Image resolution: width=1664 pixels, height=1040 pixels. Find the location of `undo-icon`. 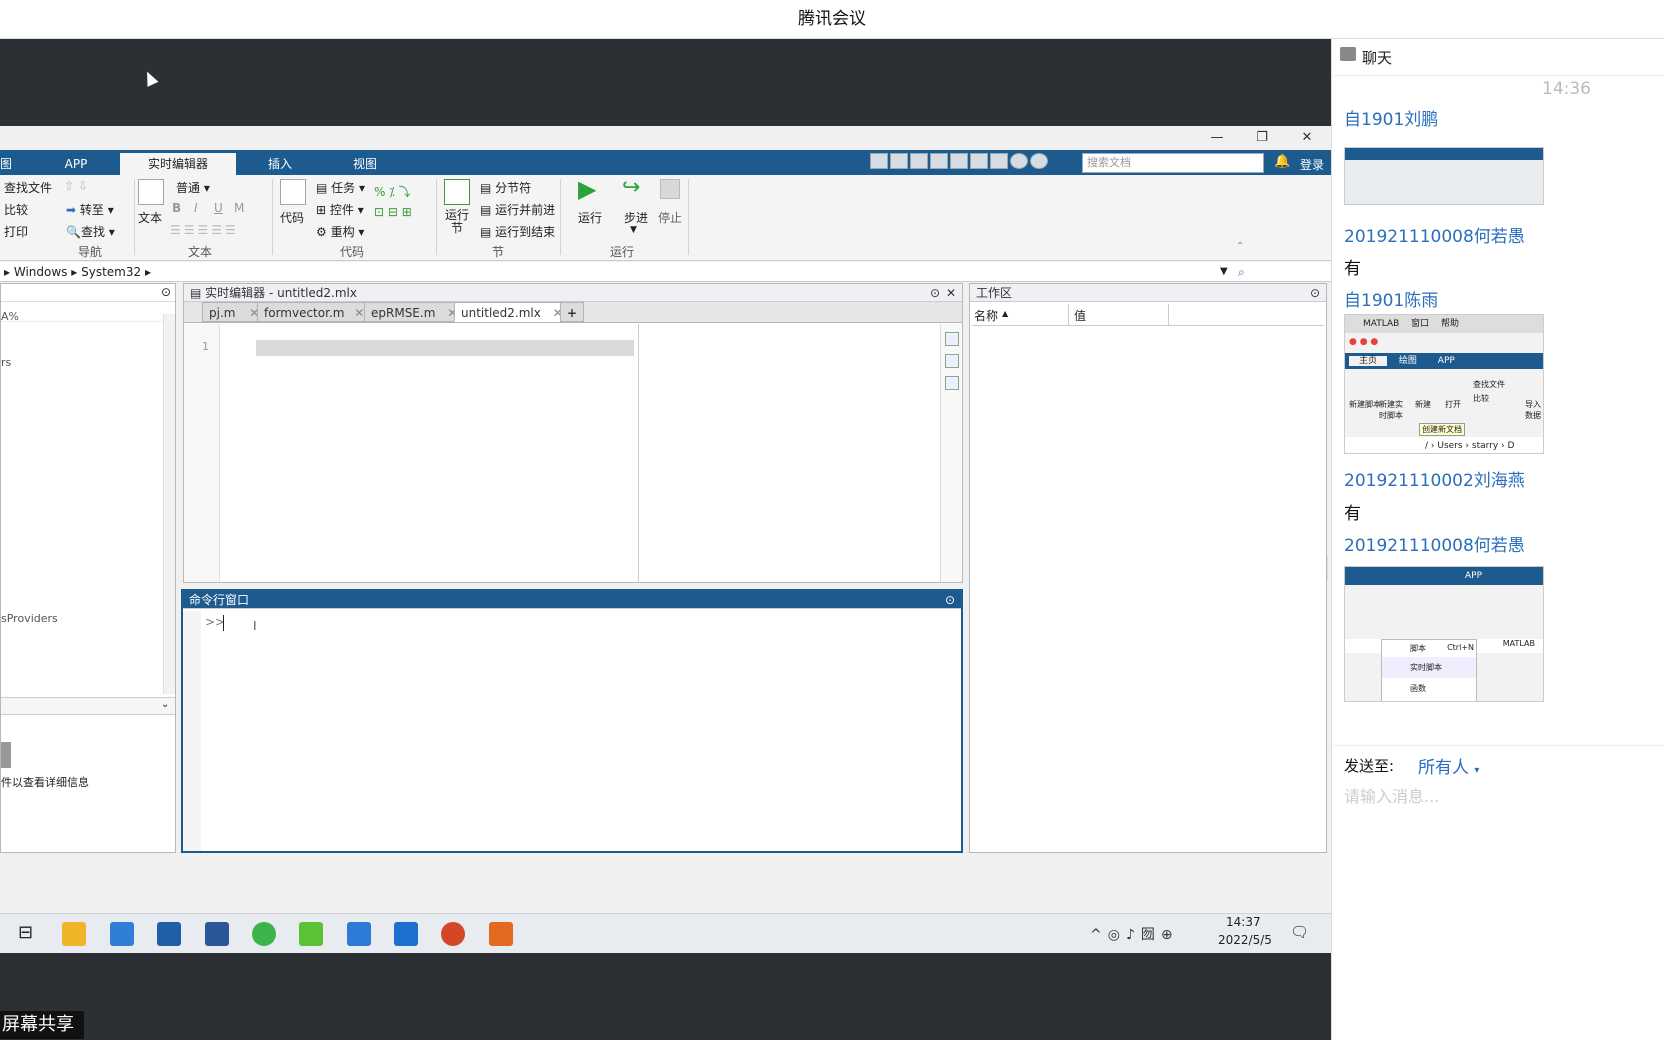

undo-icon is located at coordinates (959, 161).